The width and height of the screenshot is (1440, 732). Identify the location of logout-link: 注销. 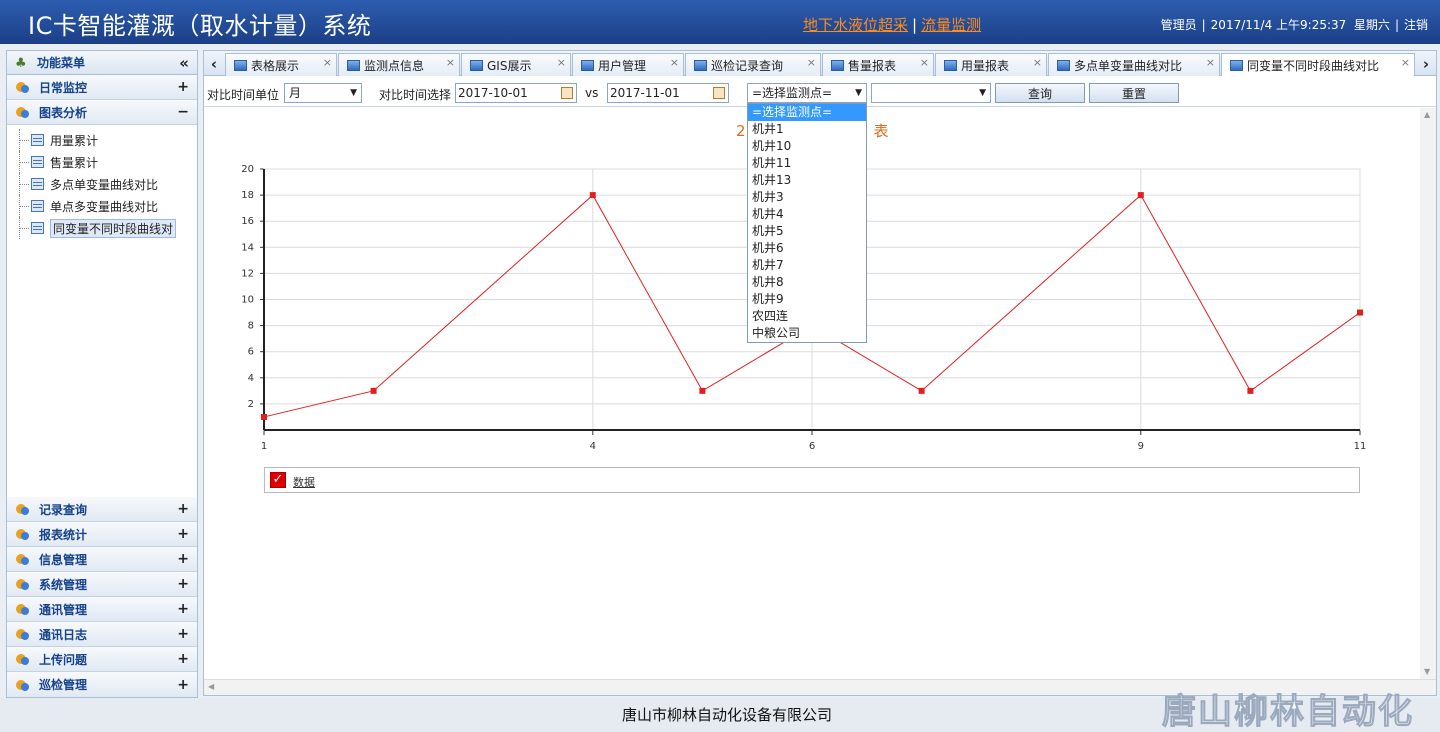
(1416, 25).